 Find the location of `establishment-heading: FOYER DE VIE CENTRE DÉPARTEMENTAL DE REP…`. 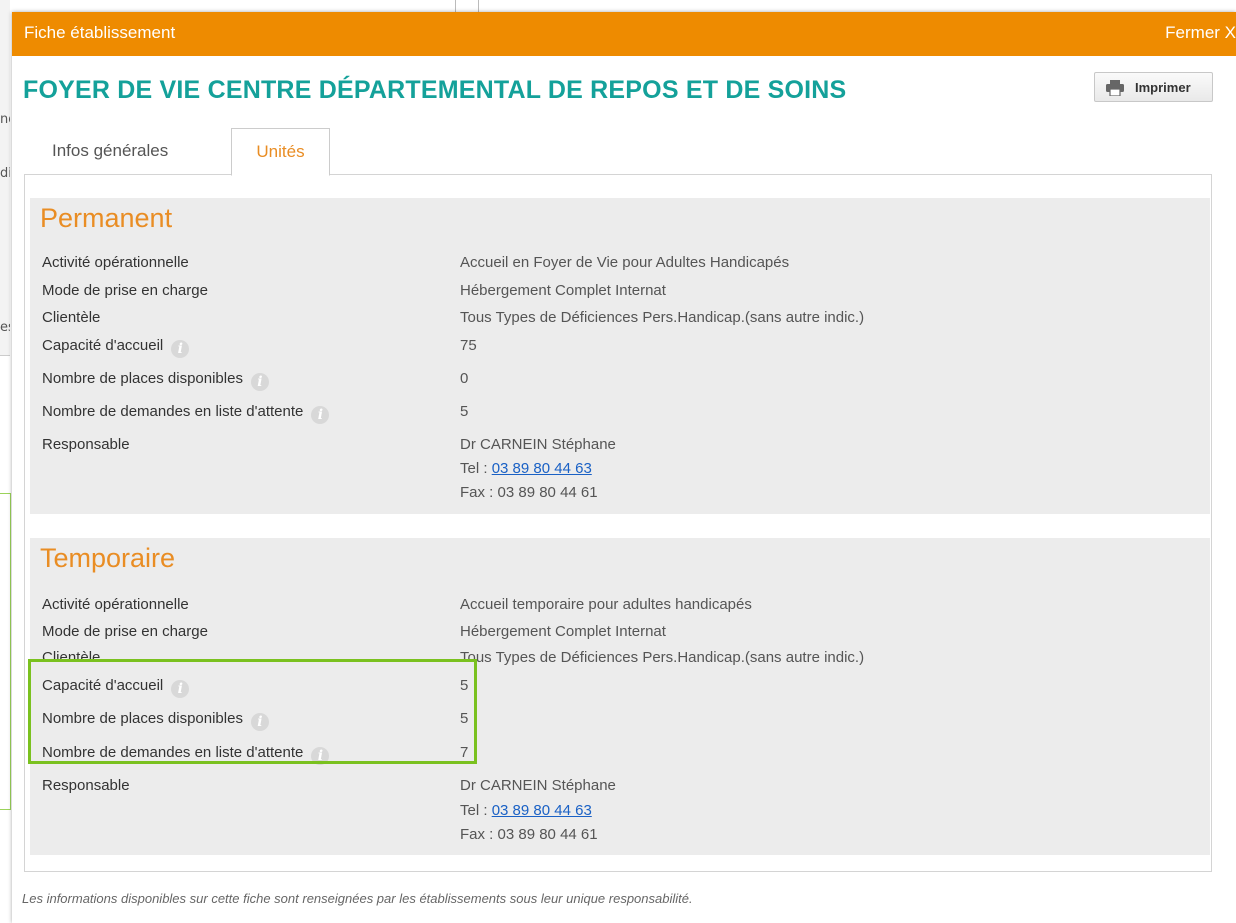

establishment-heading: FOYER DE VIE CENTRE DÉPARTEMENTAL DE REP… is located at coordinates (435, 90).